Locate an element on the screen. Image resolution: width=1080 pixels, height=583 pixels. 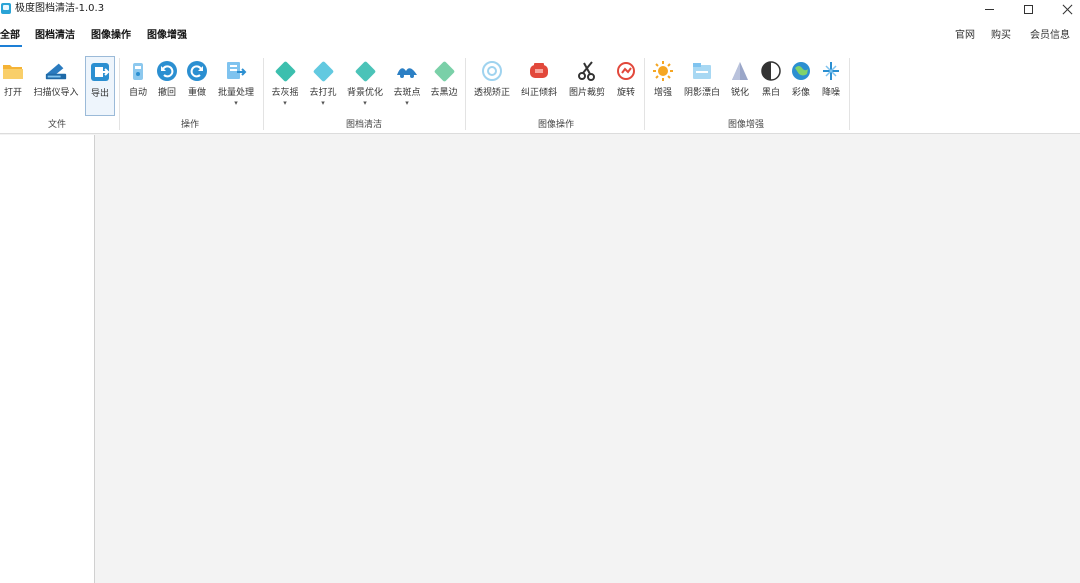
color-label: 彩像 is located at coordinates (800, 93).